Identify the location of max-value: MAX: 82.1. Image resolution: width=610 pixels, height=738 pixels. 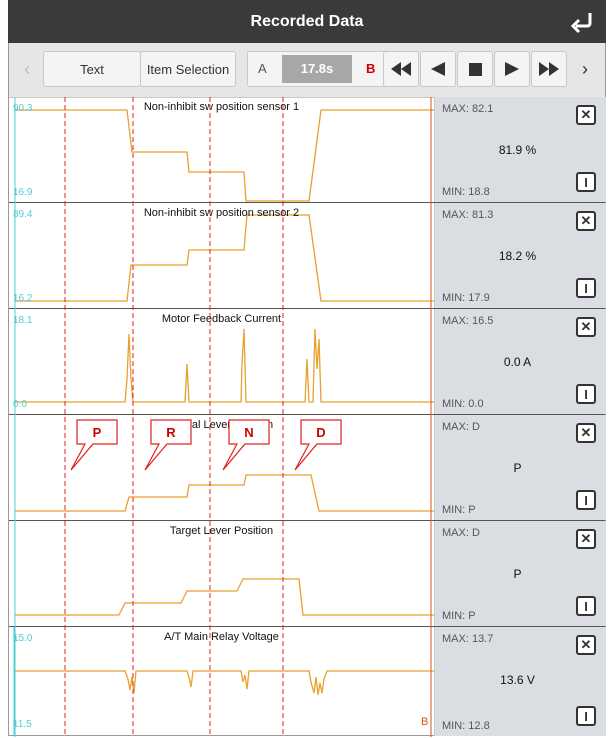
(468, 109).